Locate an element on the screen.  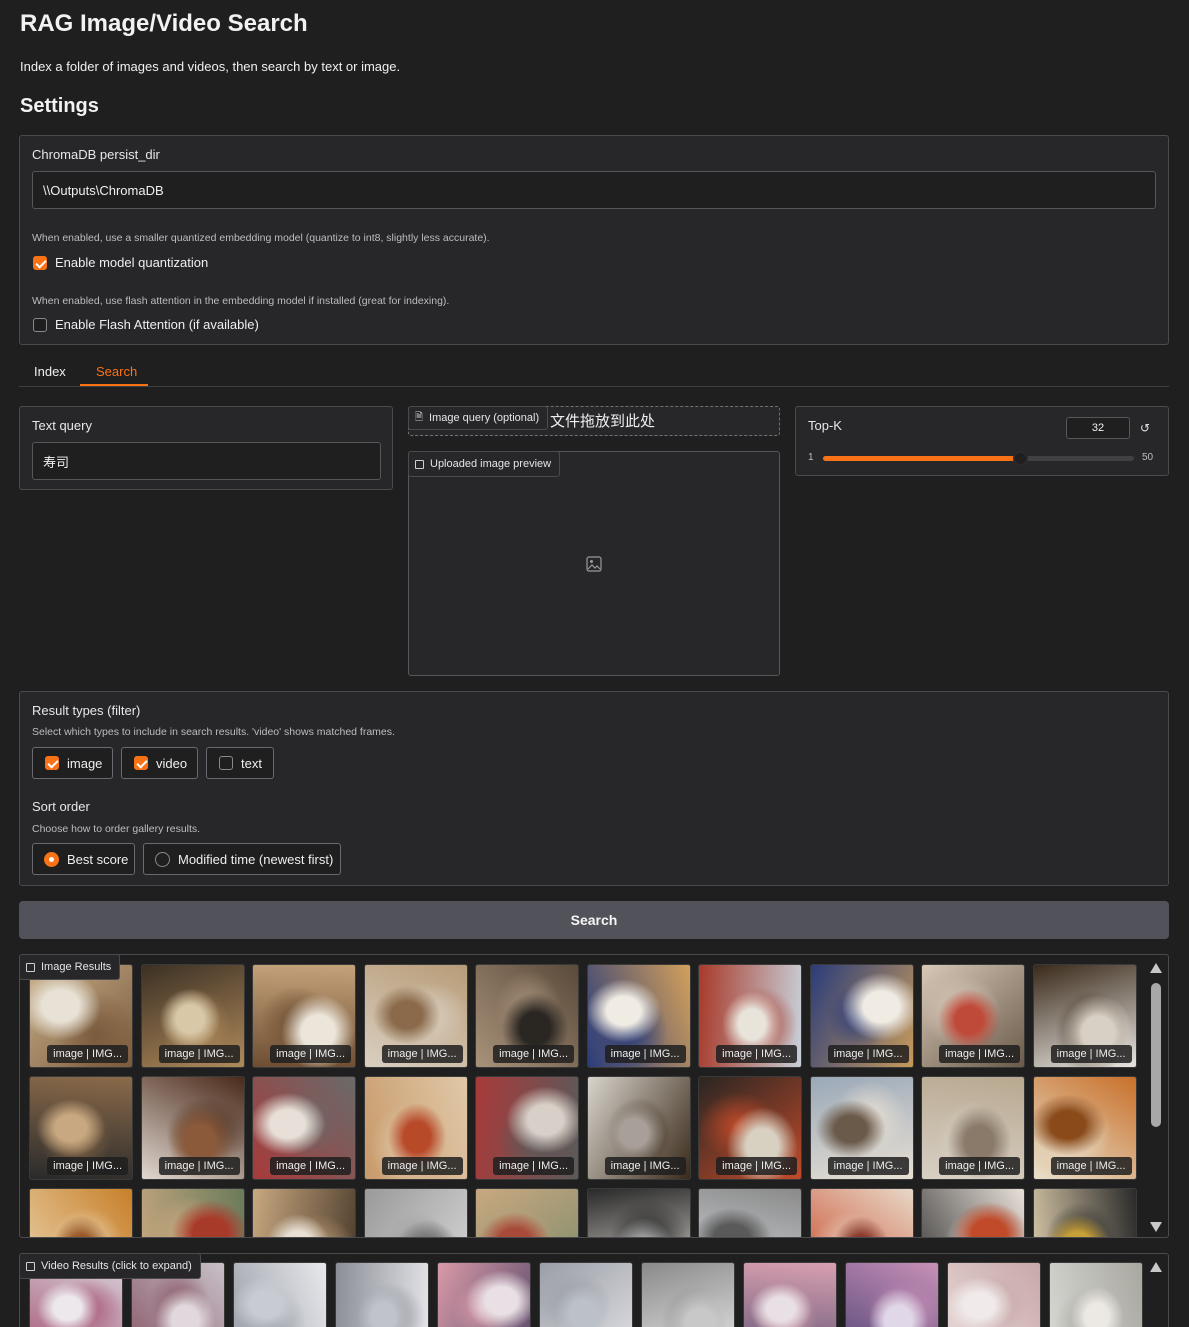
filter-text-option: text is located at coordinates (240, 763).